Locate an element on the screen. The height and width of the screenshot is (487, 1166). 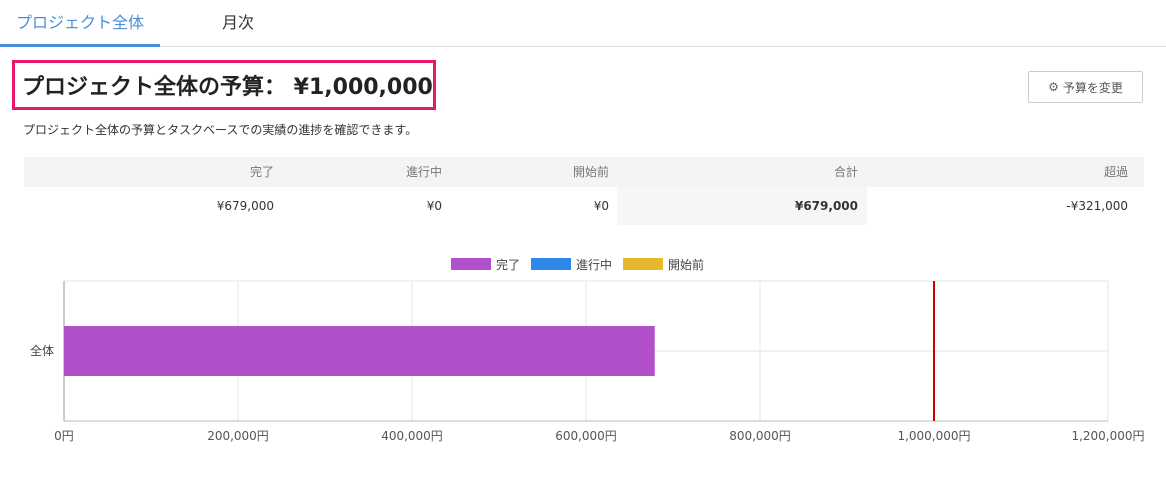
x-tick-label-5: 1,000,000円 is located at coordinates (933, 436).